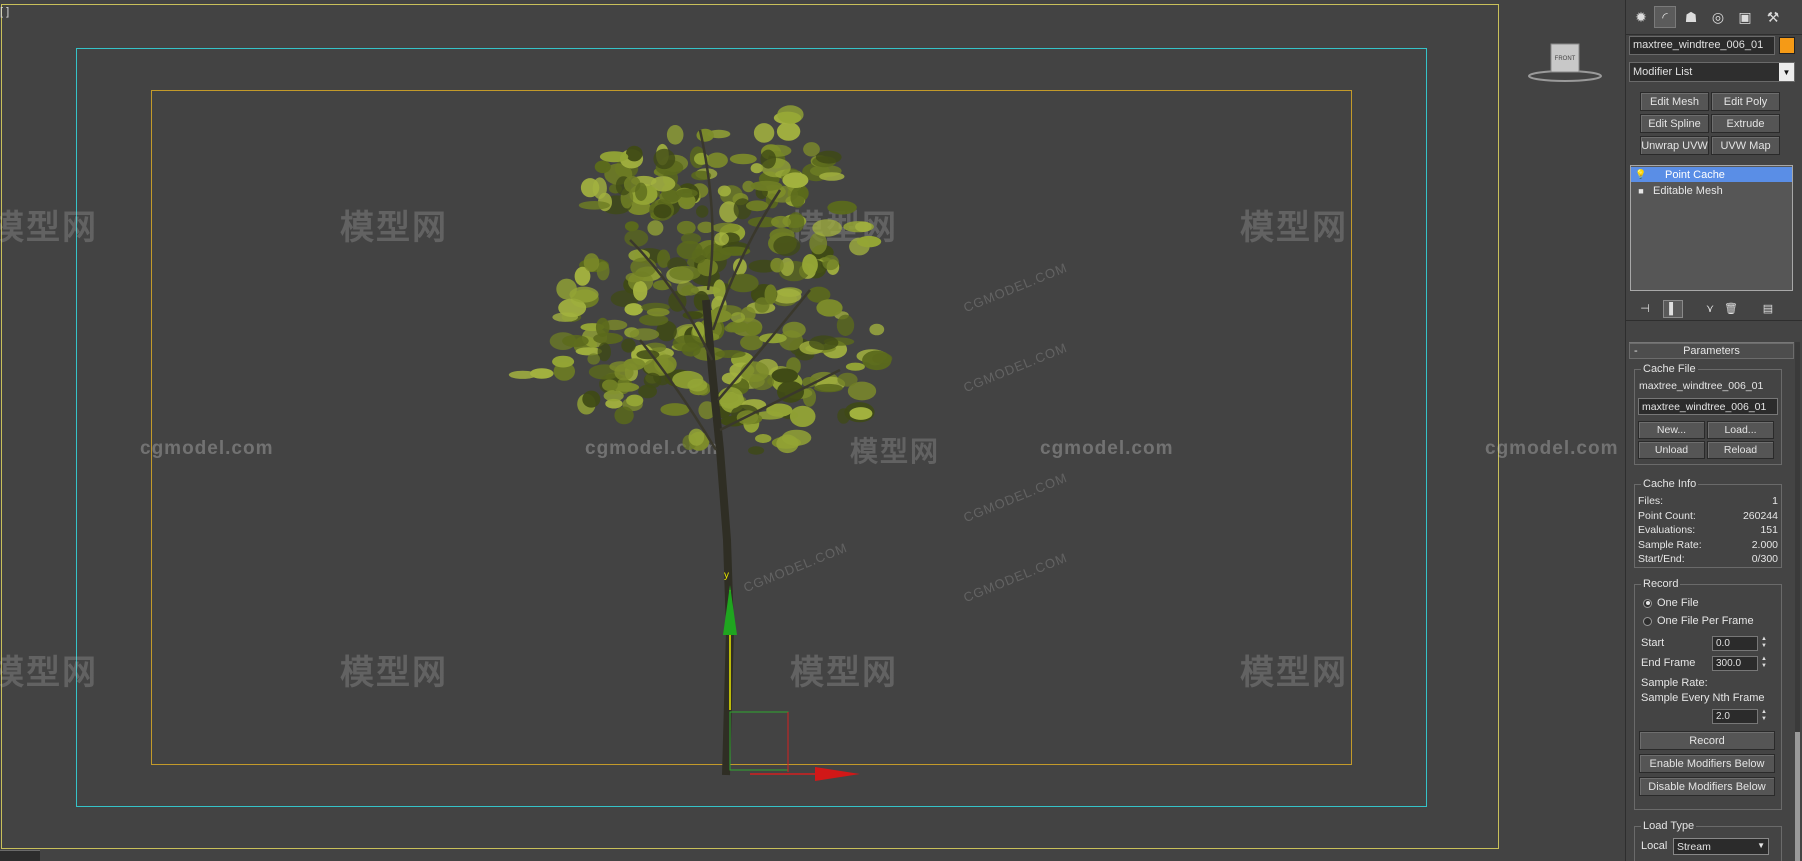 The width and height of the screenshot is (1802, 861). What do you see at coordinates (1636, 351) in the screenshot?
I see `collapse-icon: -` at bounding box center [1636, 351].